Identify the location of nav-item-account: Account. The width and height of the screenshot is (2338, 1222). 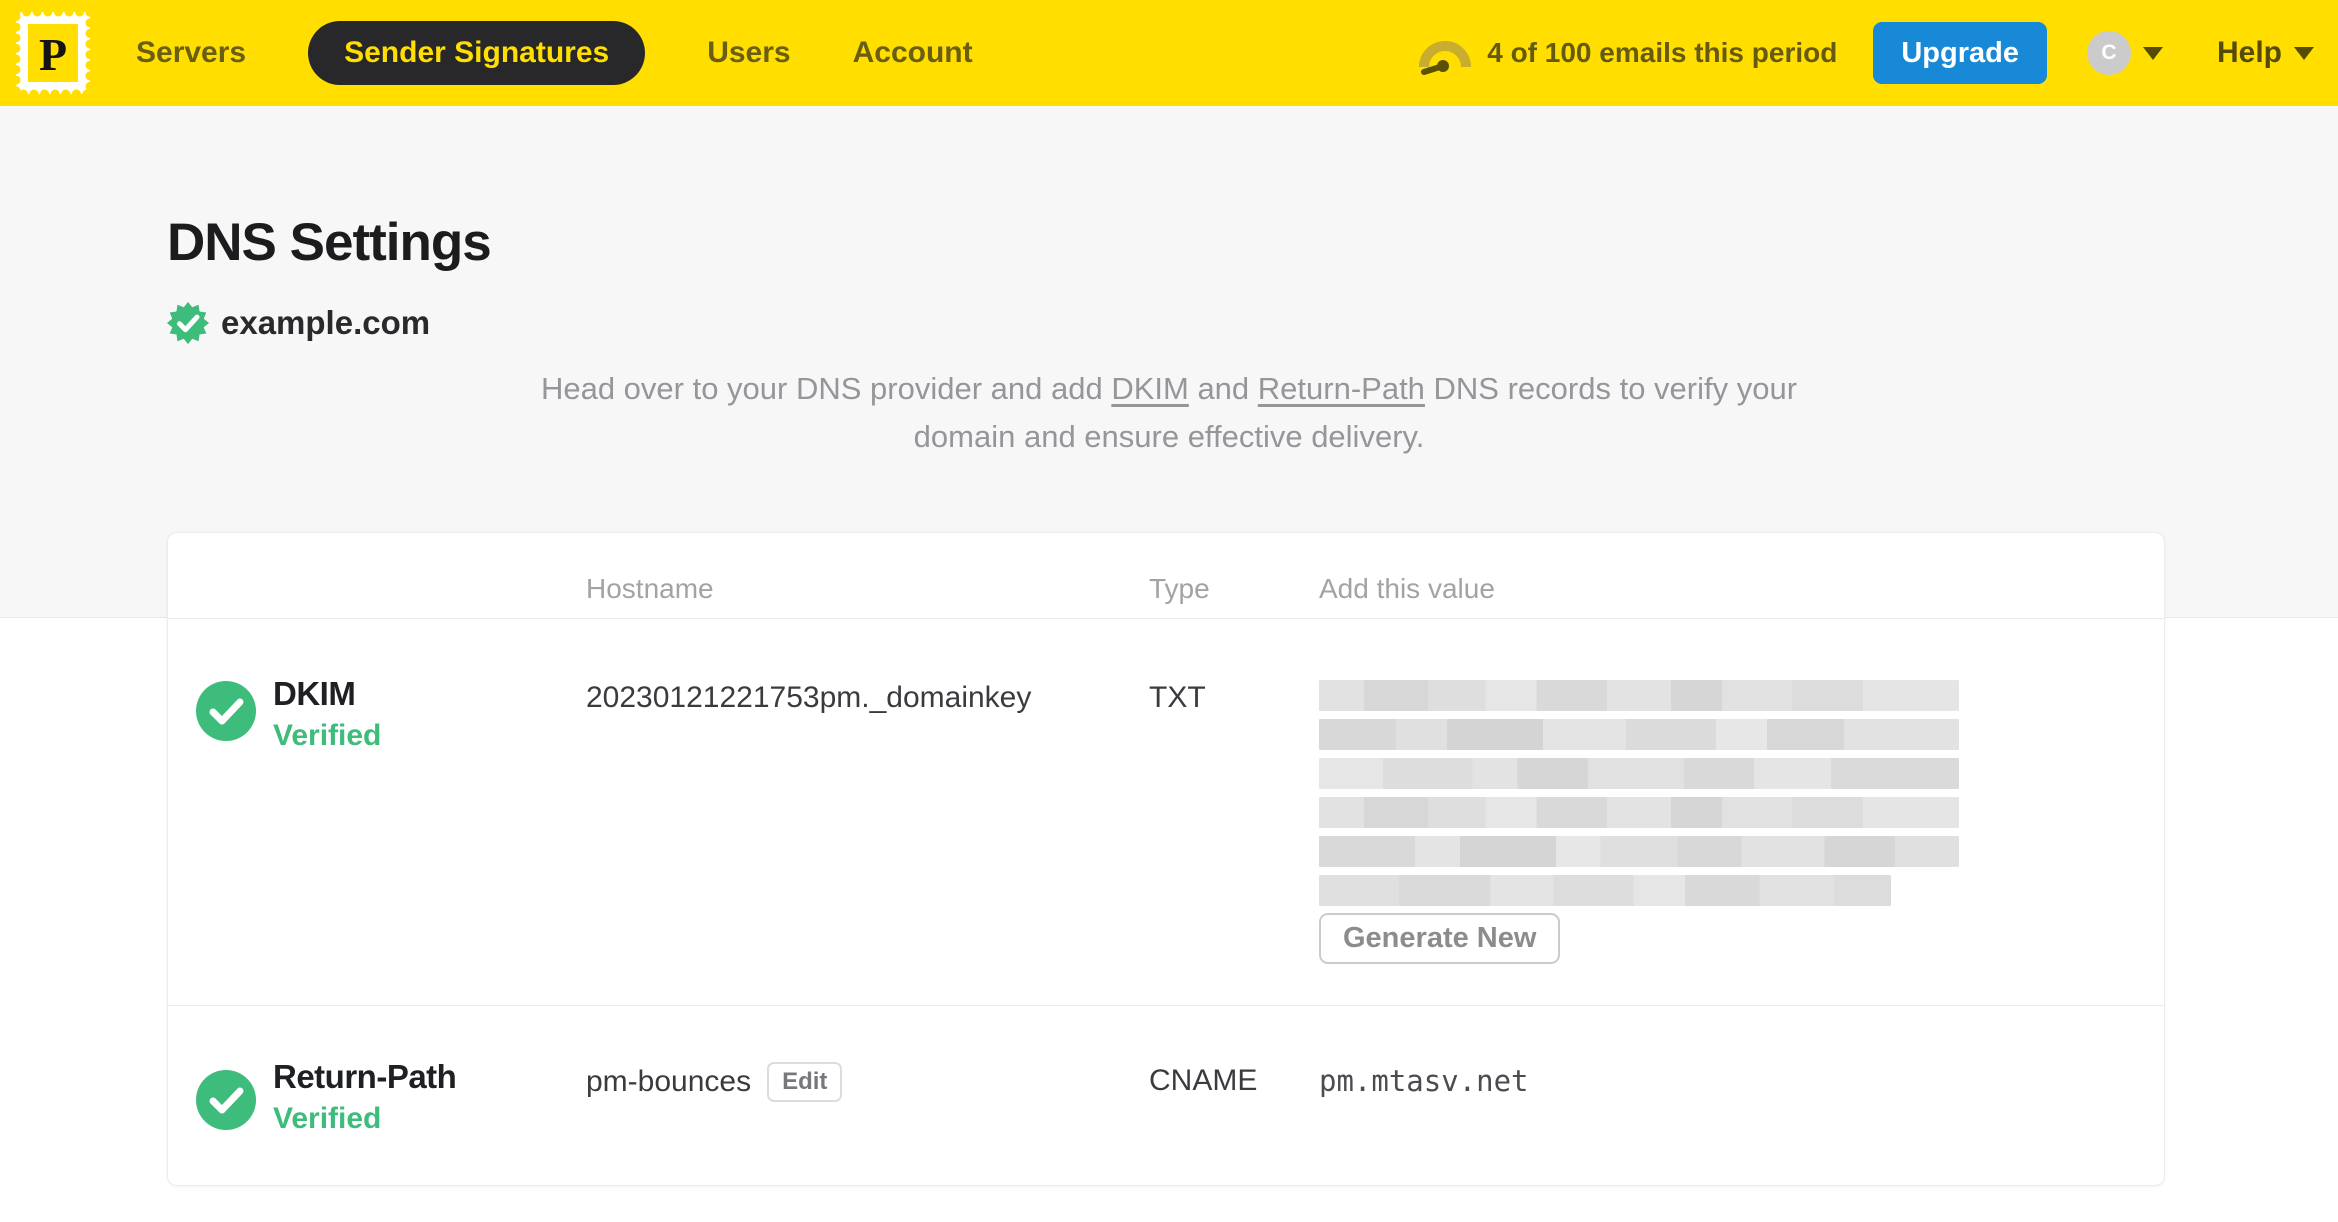
(913, 53).